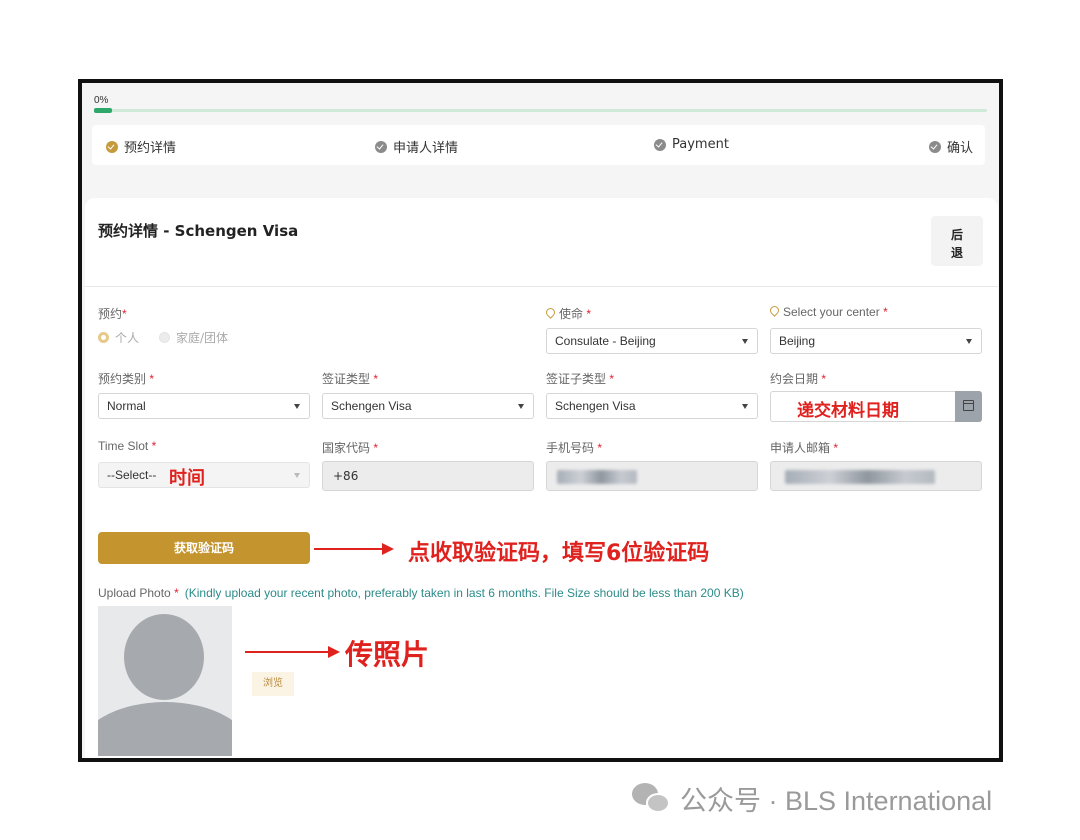 Image resolution: width=1080 pixels, height=840 pixels. What do you see at coordinates (700, 144) in the screenshot?
I see `step-label: Payment` at bounding box center [700, 144].